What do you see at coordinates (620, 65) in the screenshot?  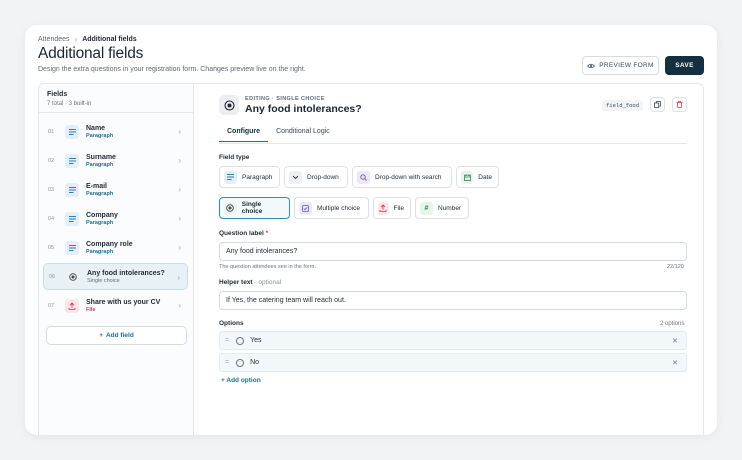 I see `preview-form-button: PREVIEW FORM` at bounding box center [620, 65].